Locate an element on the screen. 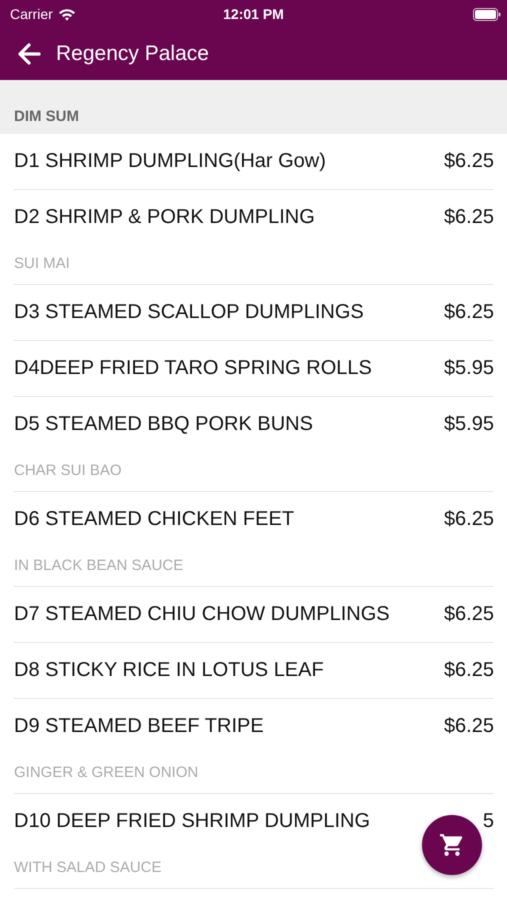  item-description: SUI MAI is located at coordinates (42, 263).